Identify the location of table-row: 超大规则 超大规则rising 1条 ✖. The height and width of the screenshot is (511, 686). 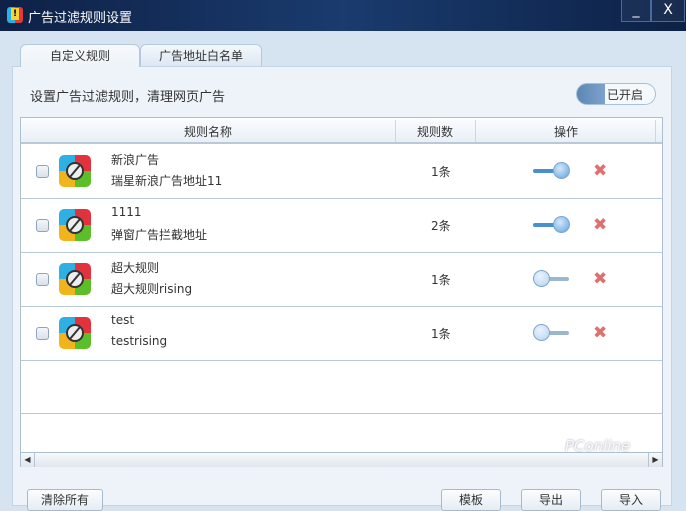
(341, 280).